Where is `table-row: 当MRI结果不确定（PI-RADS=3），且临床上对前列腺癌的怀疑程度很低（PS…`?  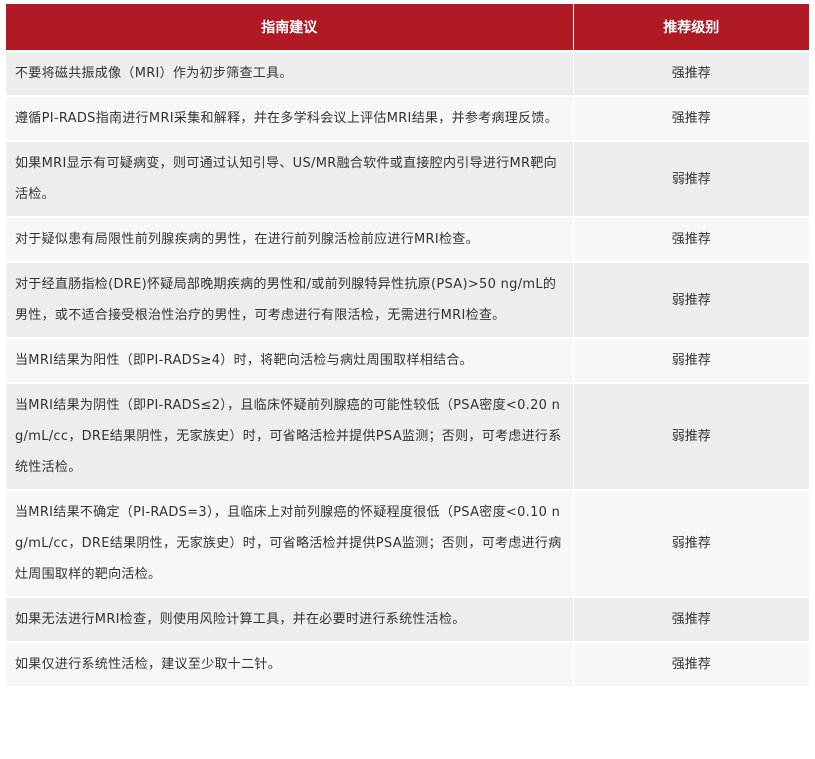 table-row: 当MRI结果不确定（PI-RADS=3），且临床上对前列腺癌的怀疑程度很低（PS… is located at coordinates (407, 543).